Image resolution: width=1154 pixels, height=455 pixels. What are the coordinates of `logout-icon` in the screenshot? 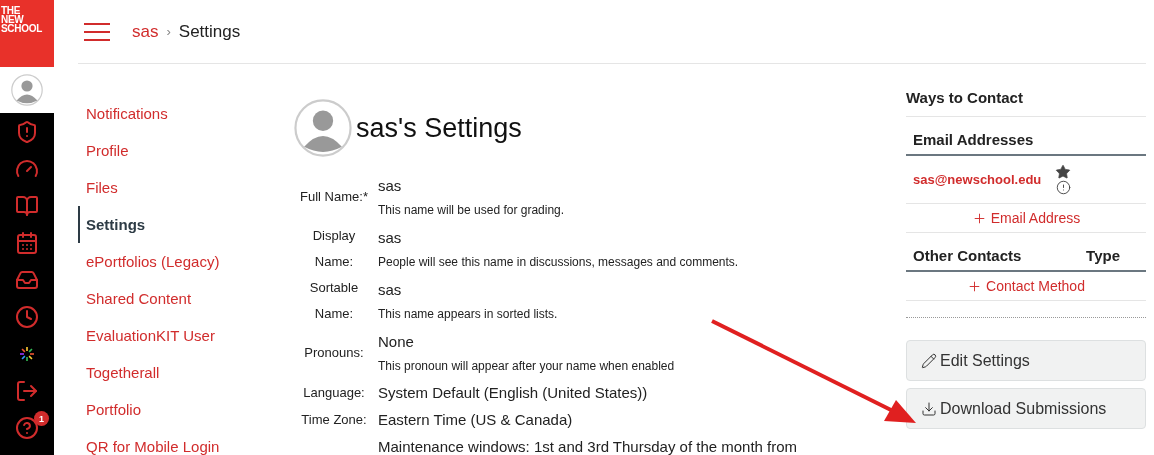 It's located at (27, 390).